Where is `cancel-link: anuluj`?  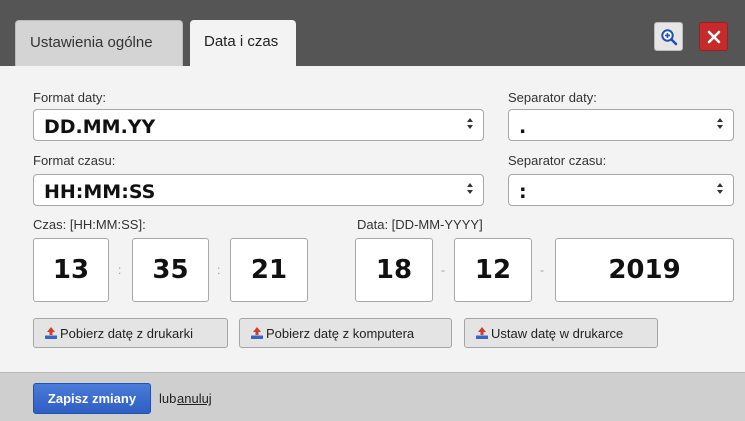
cancel-link: anuluj is located at coordinates (194, 398).